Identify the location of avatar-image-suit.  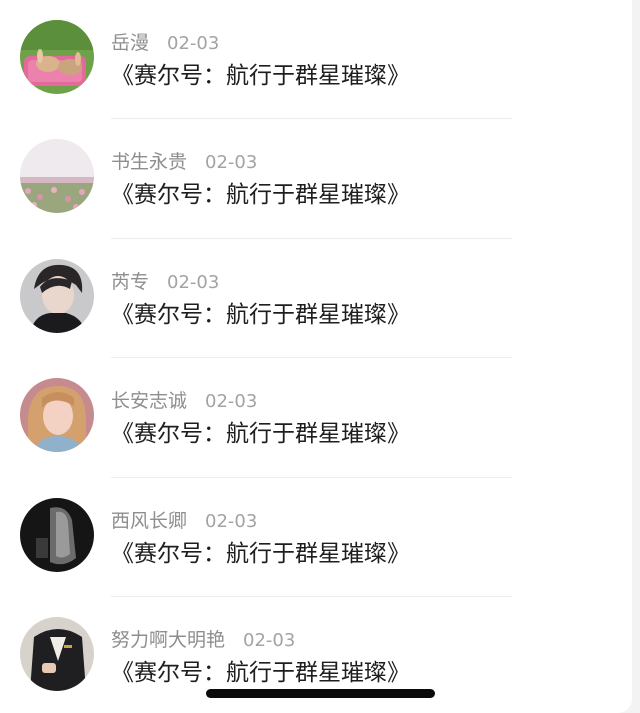
(57, 653).